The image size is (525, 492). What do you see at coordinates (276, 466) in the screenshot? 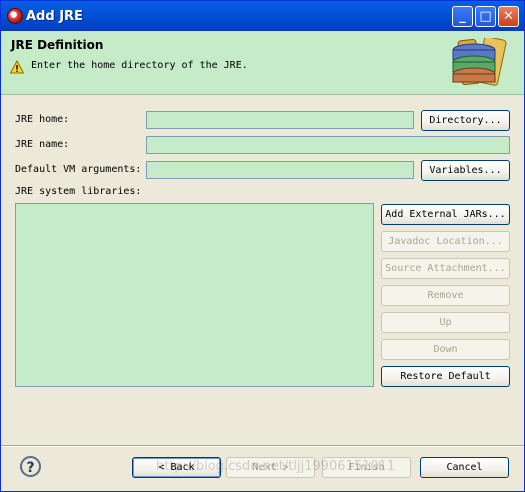
I see `watermark-text: http://blog.csdn.net/tljj19906151011` at bounding box center [276, 466].